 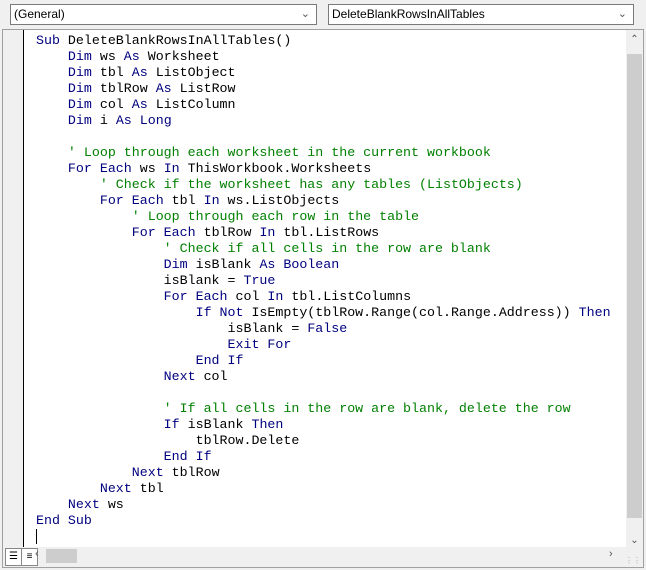 What do you see at coordinates (408, 14) in the screenshot?
I see `procedure-dropdown-value: DeleteBlankRowsInAllTables` at bounding box center [408, 14].